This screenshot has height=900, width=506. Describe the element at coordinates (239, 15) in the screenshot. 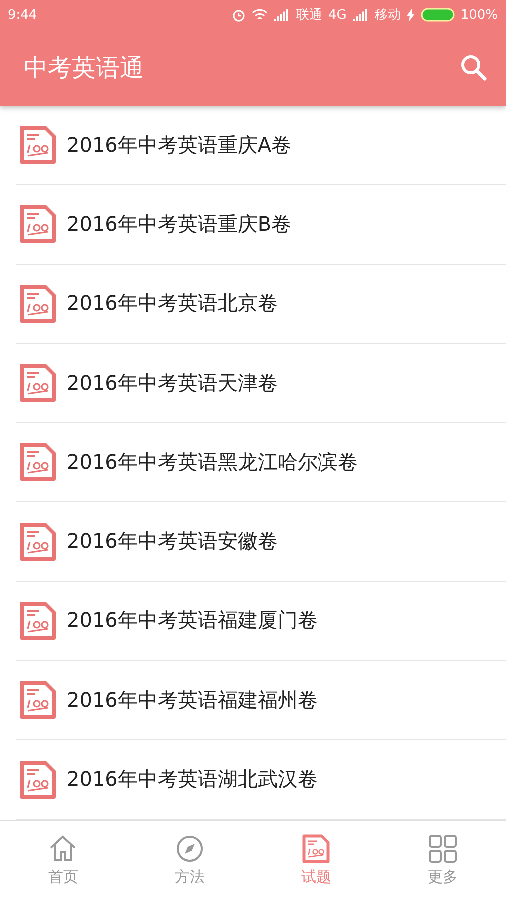

I see `alarm-icon` at that location.